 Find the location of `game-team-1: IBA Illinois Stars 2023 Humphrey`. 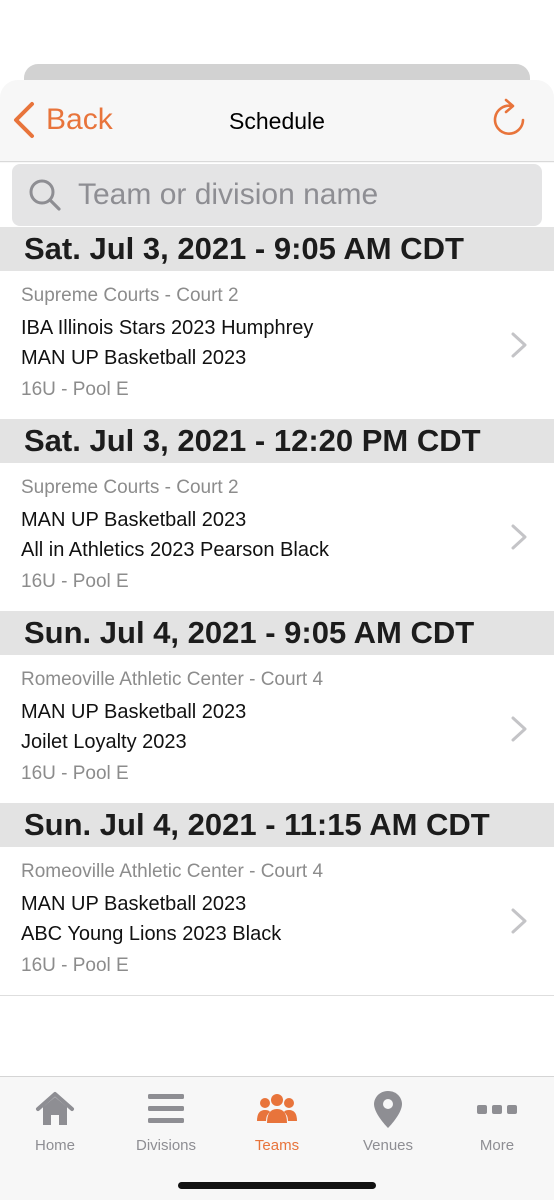

game-team-1: IBA Illinois Stars 2023 Humphrey is located at coordinates (167, 328).